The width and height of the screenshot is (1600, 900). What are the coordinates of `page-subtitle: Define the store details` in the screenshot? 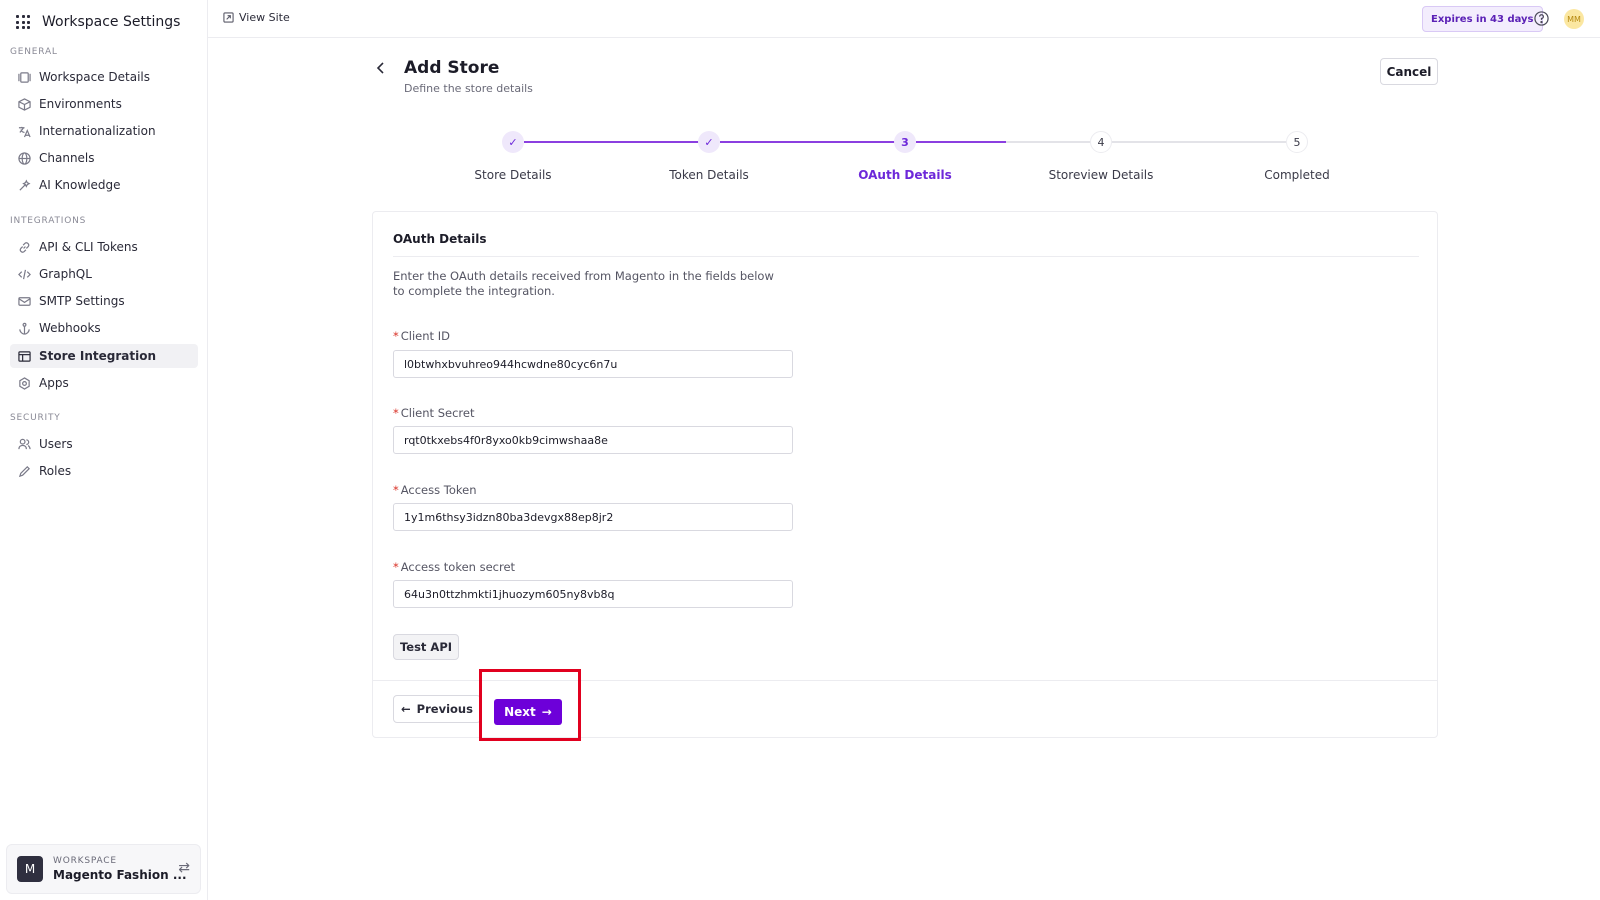 It's located at (468, 88).